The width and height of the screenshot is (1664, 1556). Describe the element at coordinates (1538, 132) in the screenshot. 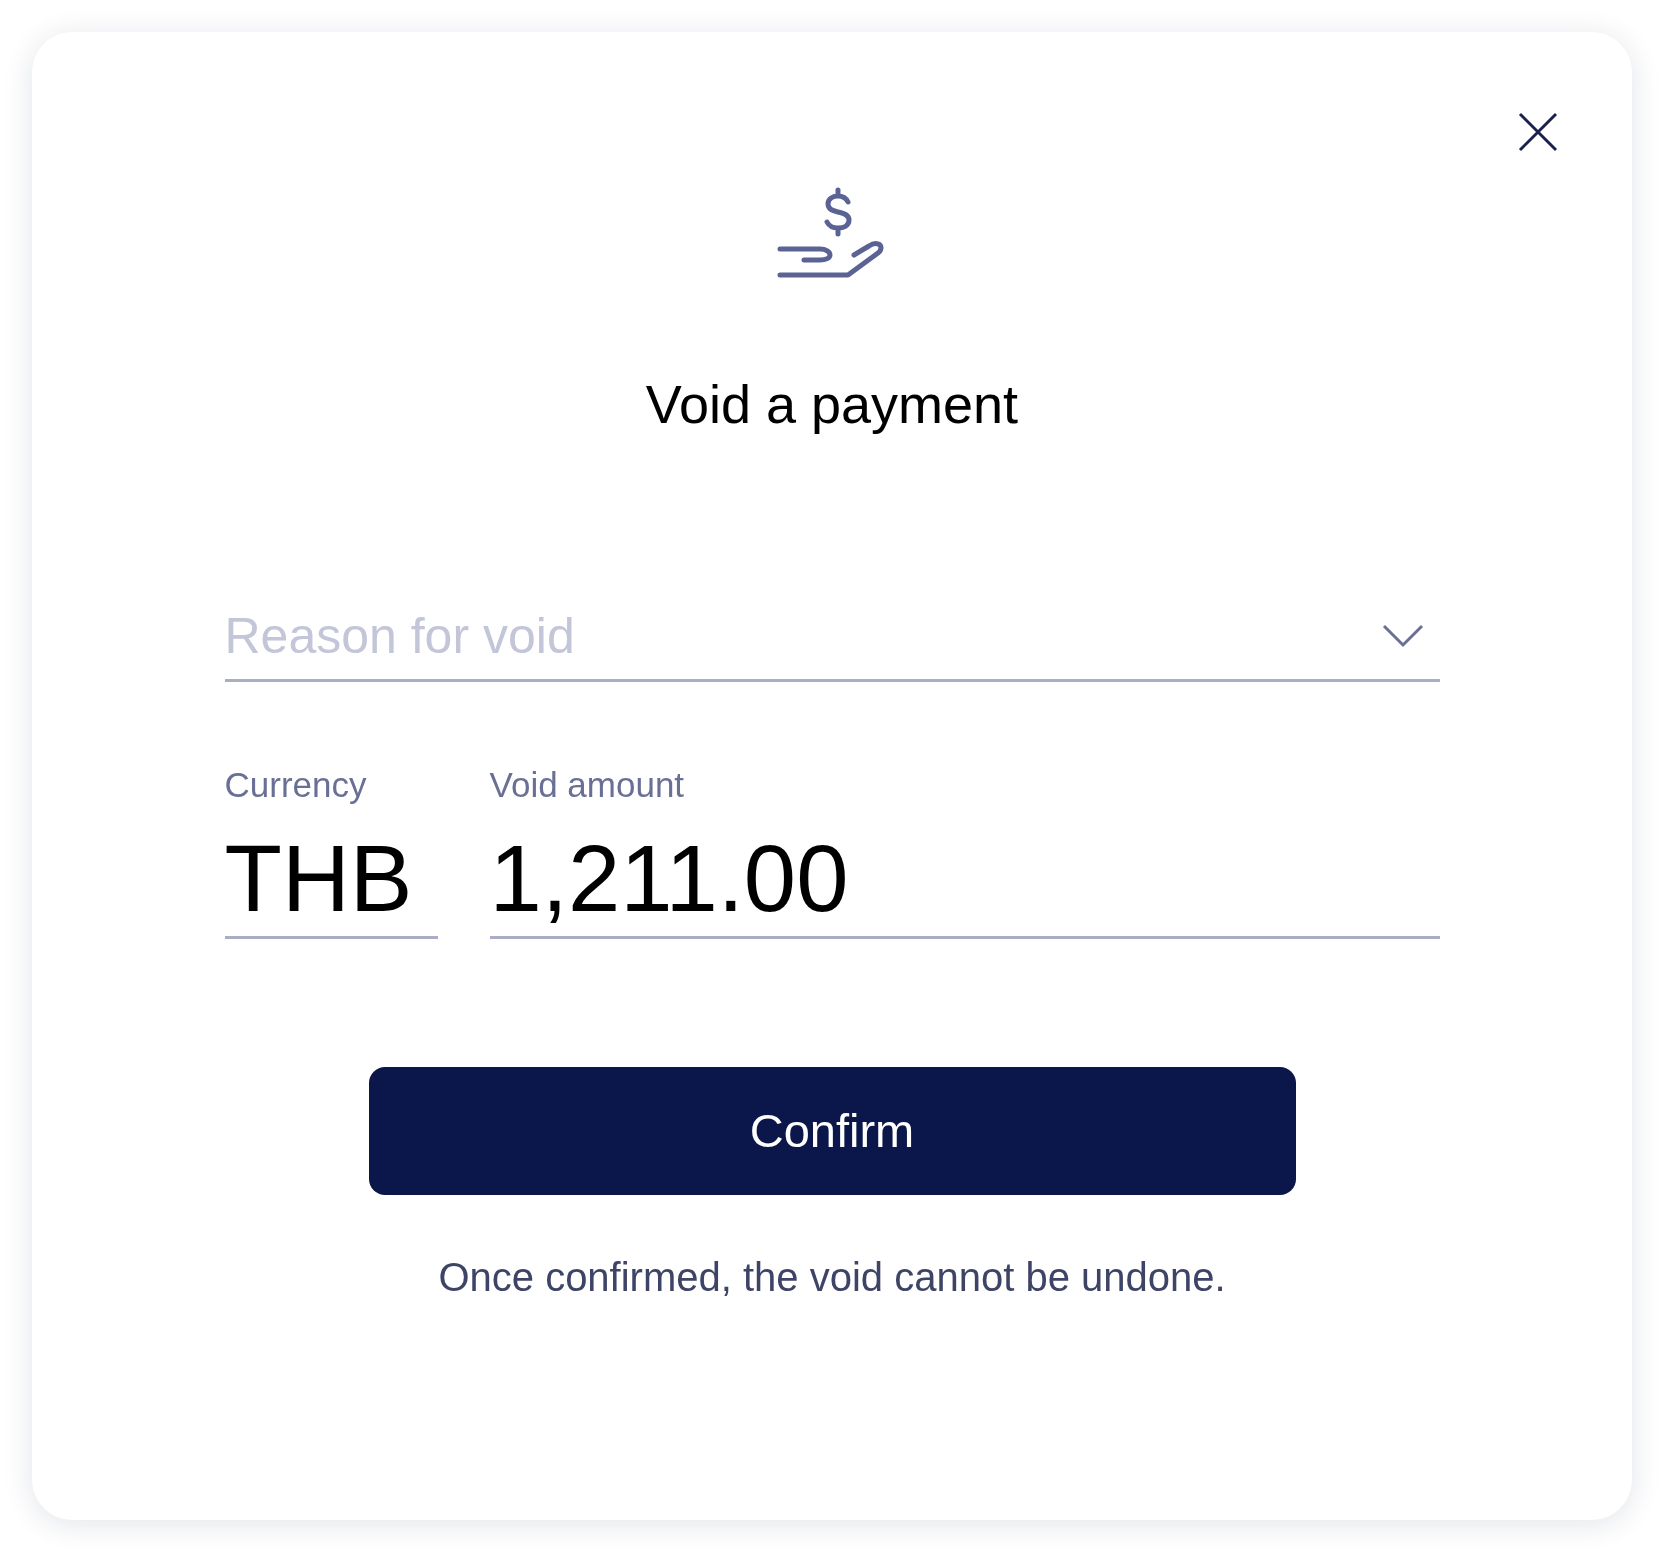

I see `close-icon` at that location.